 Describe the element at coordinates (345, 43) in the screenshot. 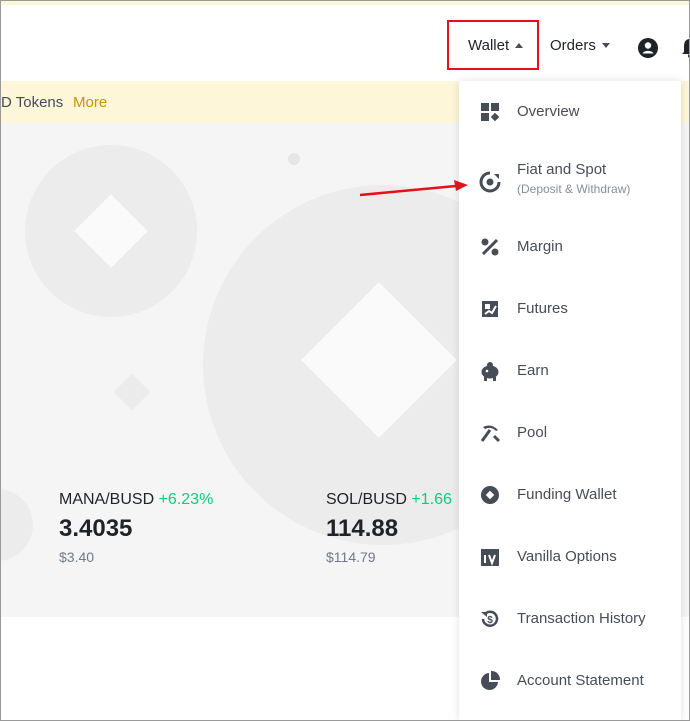

I see `top-header: Wallet Orders` at that location.